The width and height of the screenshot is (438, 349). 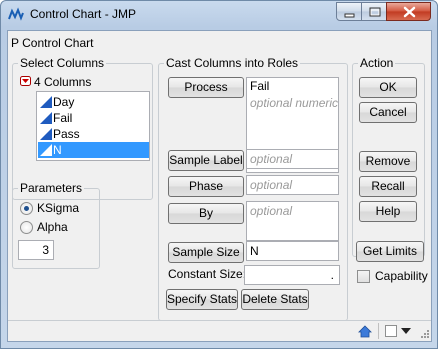 I want to click on status-checkbox, so click(x=391, y=331).